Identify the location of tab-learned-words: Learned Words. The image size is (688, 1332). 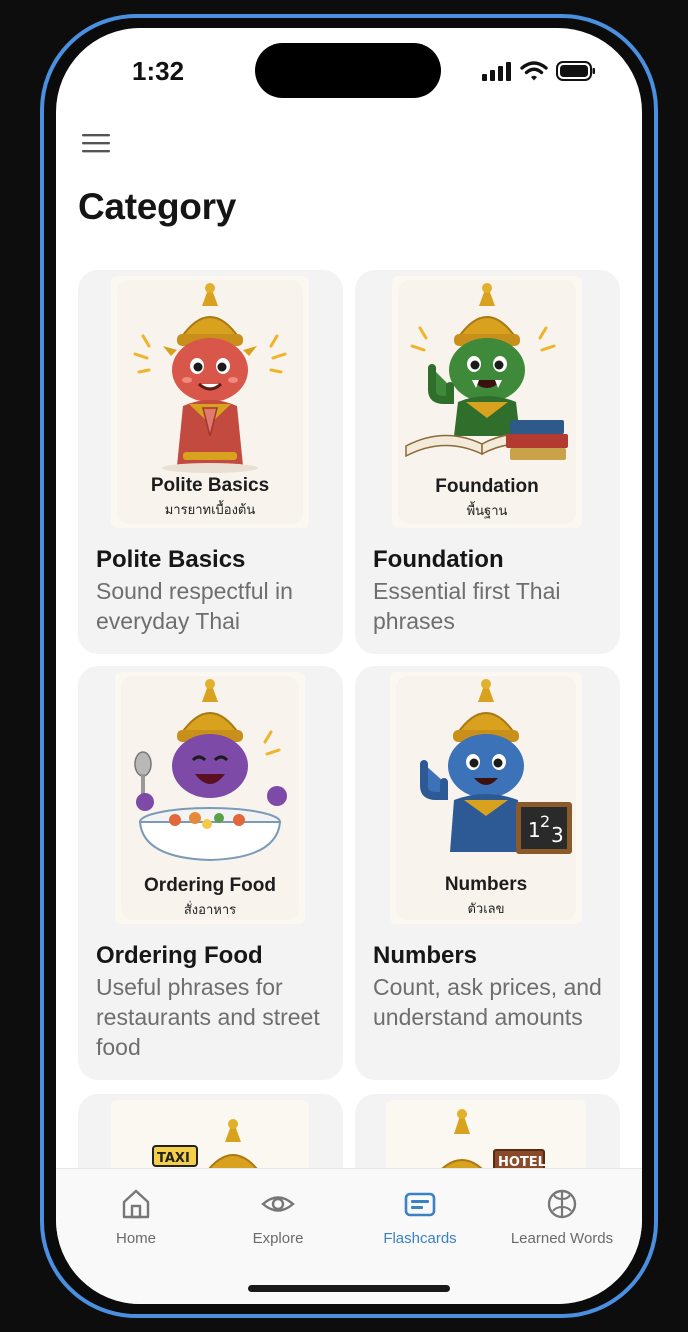
(562, 1217).